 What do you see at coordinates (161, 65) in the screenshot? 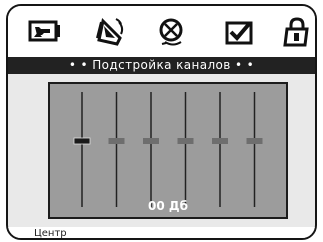
I see `panel-title: • • Подстройка каналов • •` at bounding box center [161, 65].